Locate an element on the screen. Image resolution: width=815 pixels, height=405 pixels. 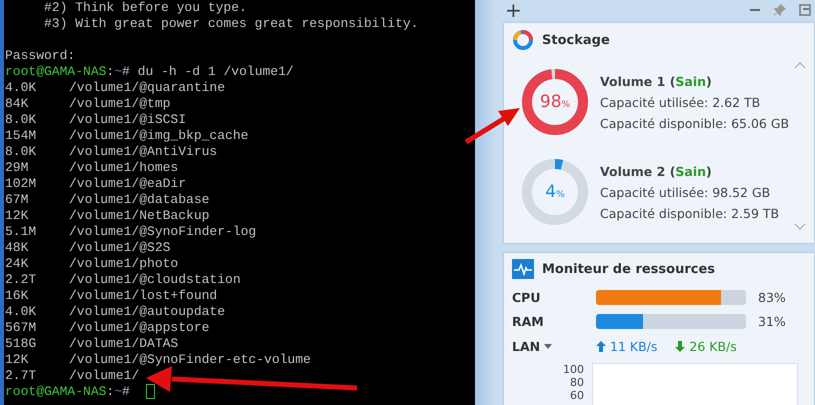
free-capacity: Capacité disponible: 65.06 GB is located at coordinates (695, 123).